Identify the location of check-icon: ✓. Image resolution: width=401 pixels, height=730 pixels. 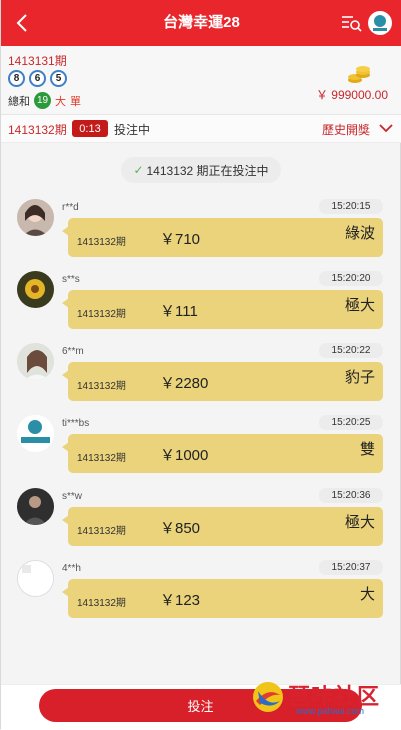
(138, 170).